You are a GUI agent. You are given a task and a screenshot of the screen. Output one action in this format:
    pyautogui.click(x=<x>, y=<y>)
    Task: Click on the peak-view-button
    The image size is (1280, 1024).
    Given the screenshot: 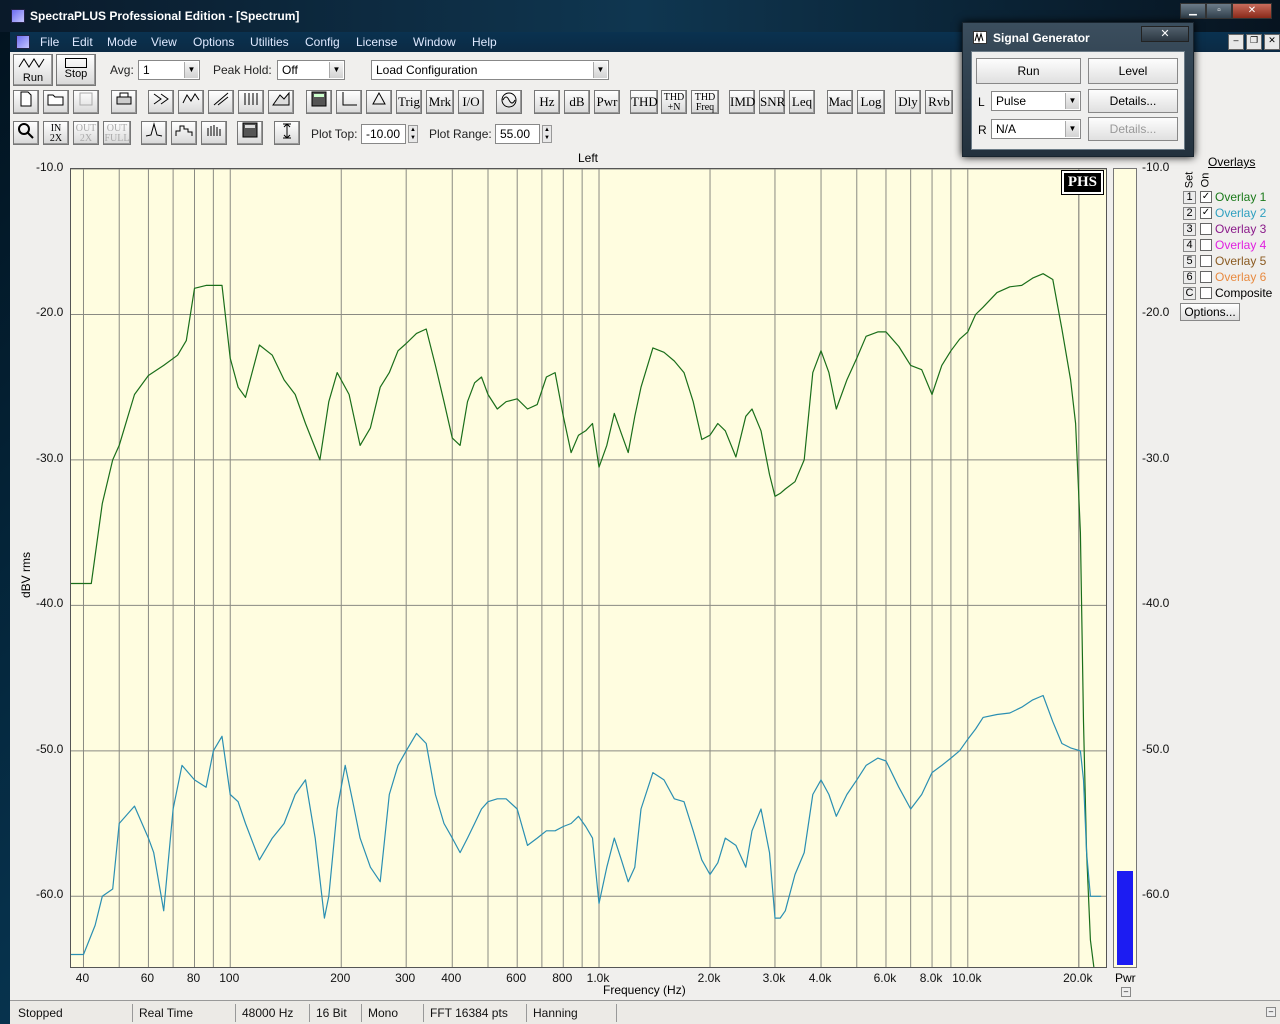 What is the action you would take?
    pyautogui.click(x=154, y=133)
    